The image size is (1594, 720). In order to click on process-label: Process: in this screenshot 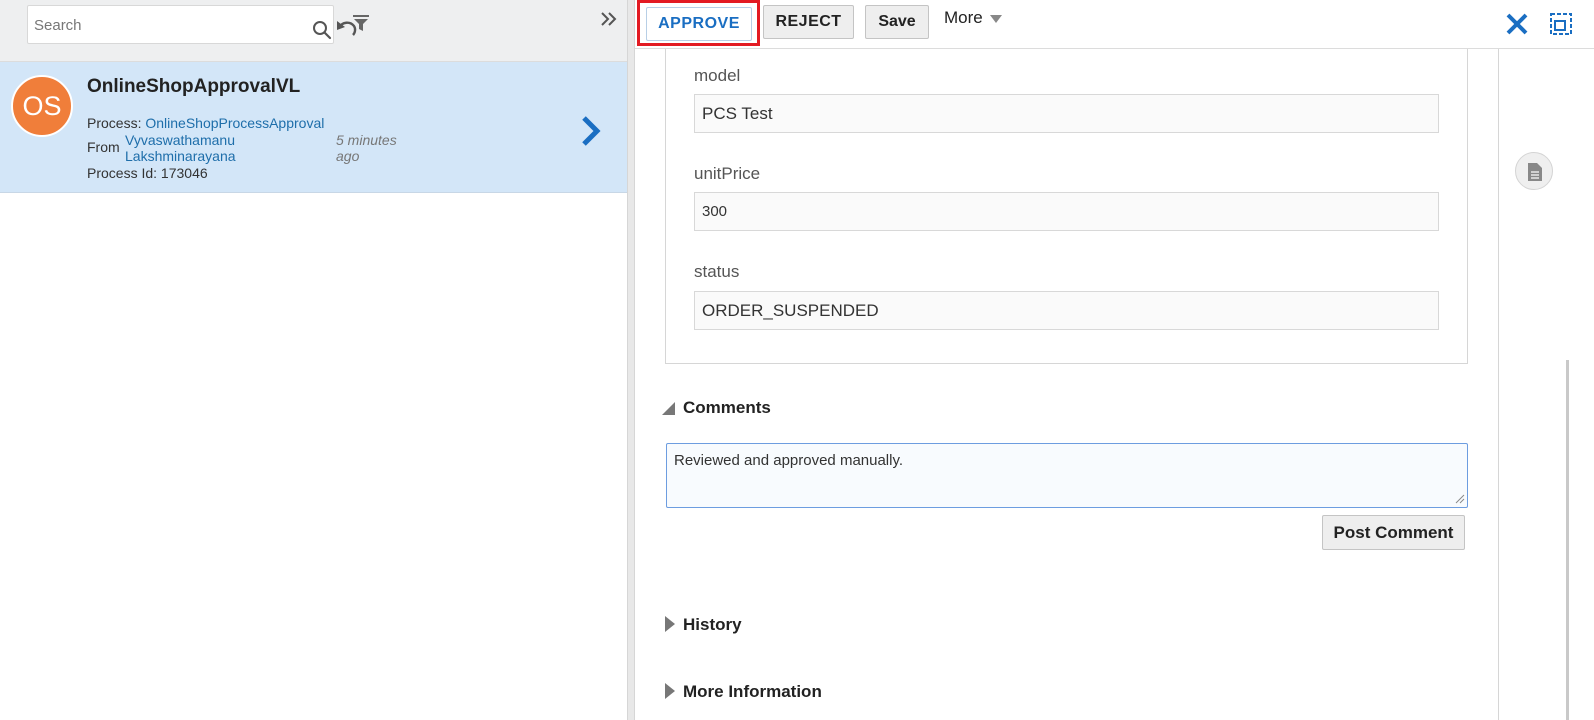, I will do `click(114, 123)`.